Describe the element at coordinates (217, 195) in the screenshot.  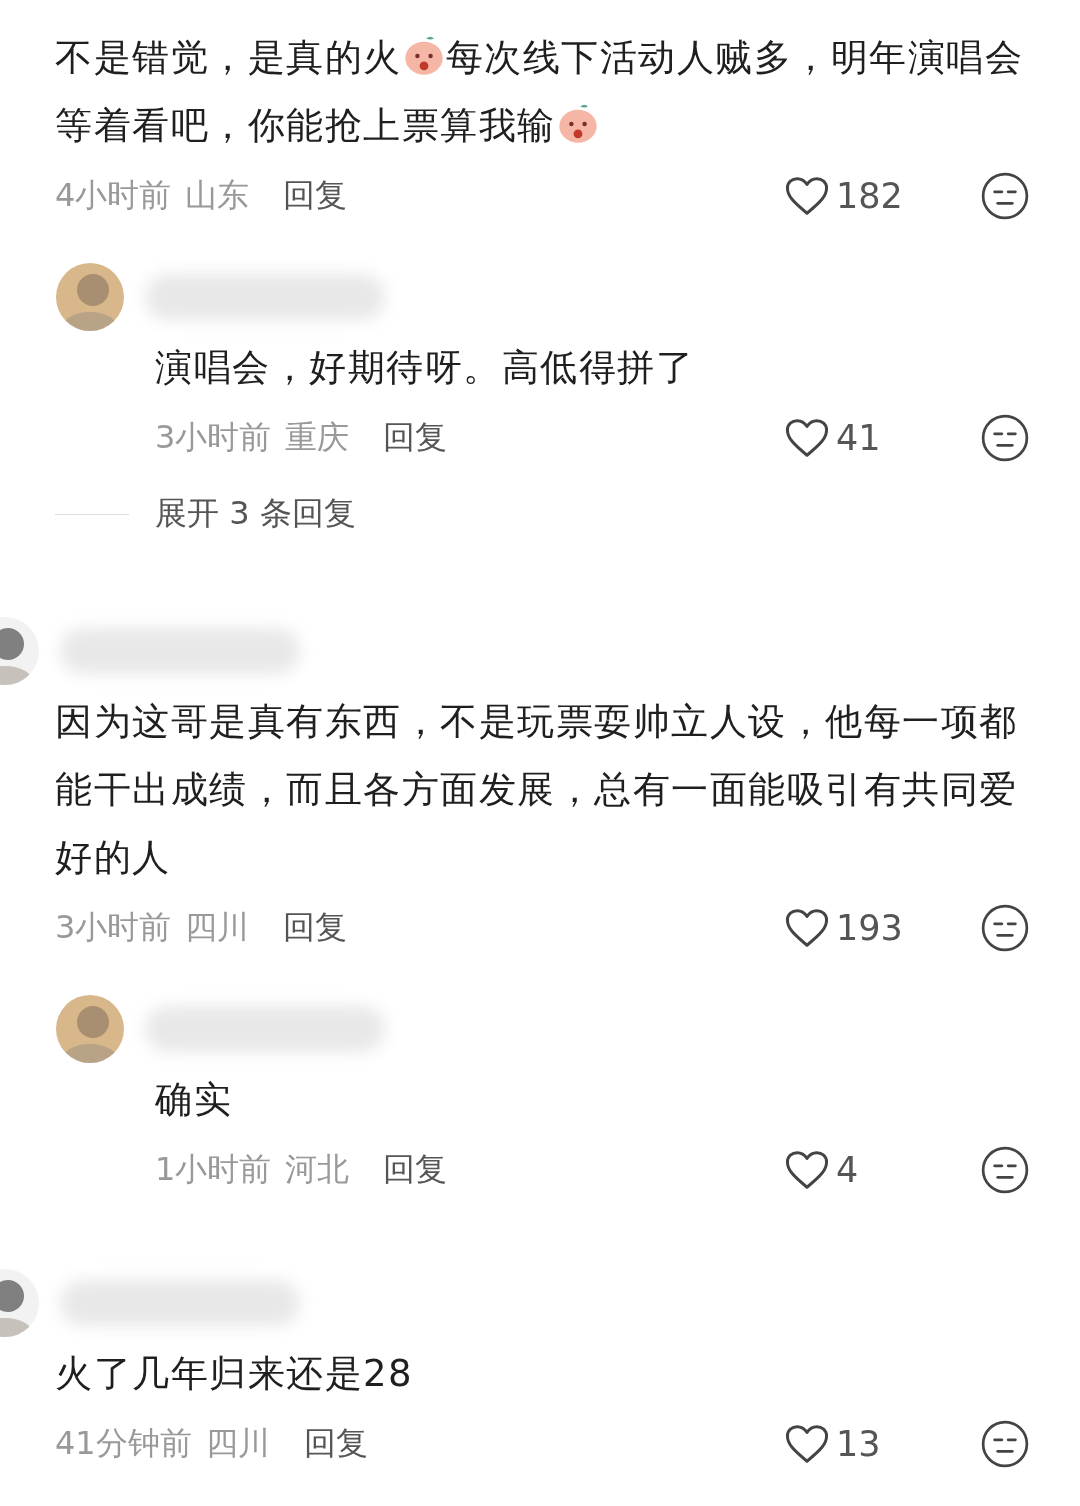
I see `comment-location: 山东` at that location.